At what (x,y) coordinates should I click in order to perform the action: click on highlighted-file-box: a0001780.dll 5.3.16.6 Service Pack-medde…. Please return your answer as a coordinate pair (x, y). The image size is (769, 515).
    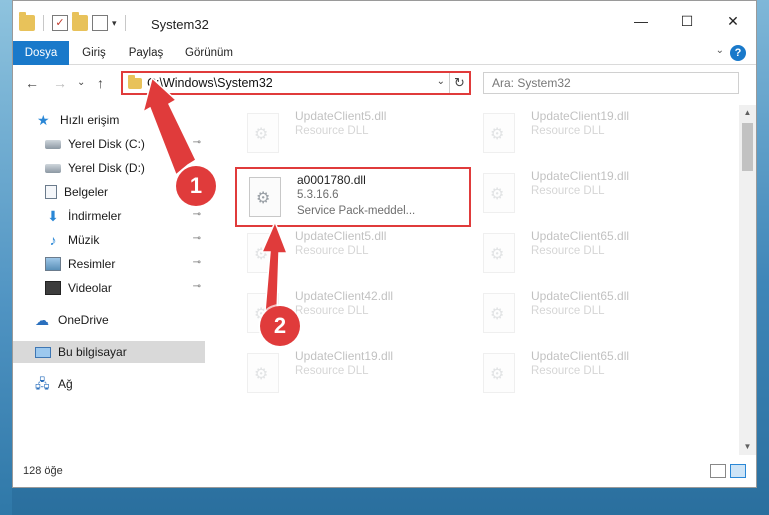
    Looking at the image, I should click on (353, 197).